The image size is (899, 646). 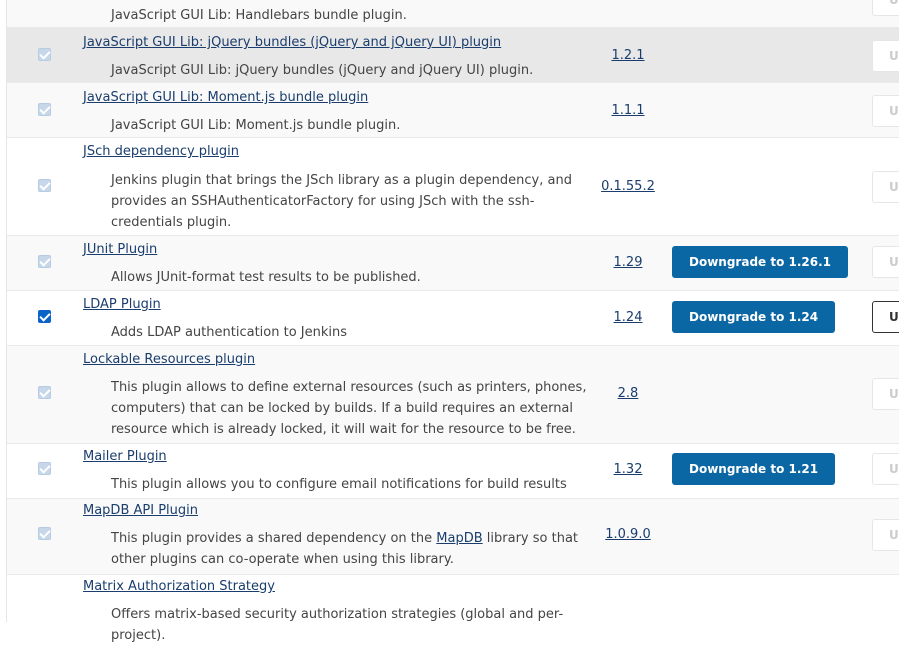 What do you see at coordinates (628, 469) in the screenshot?
I see `plugin-version-link: 1.32` at bounding box center [628, 469].